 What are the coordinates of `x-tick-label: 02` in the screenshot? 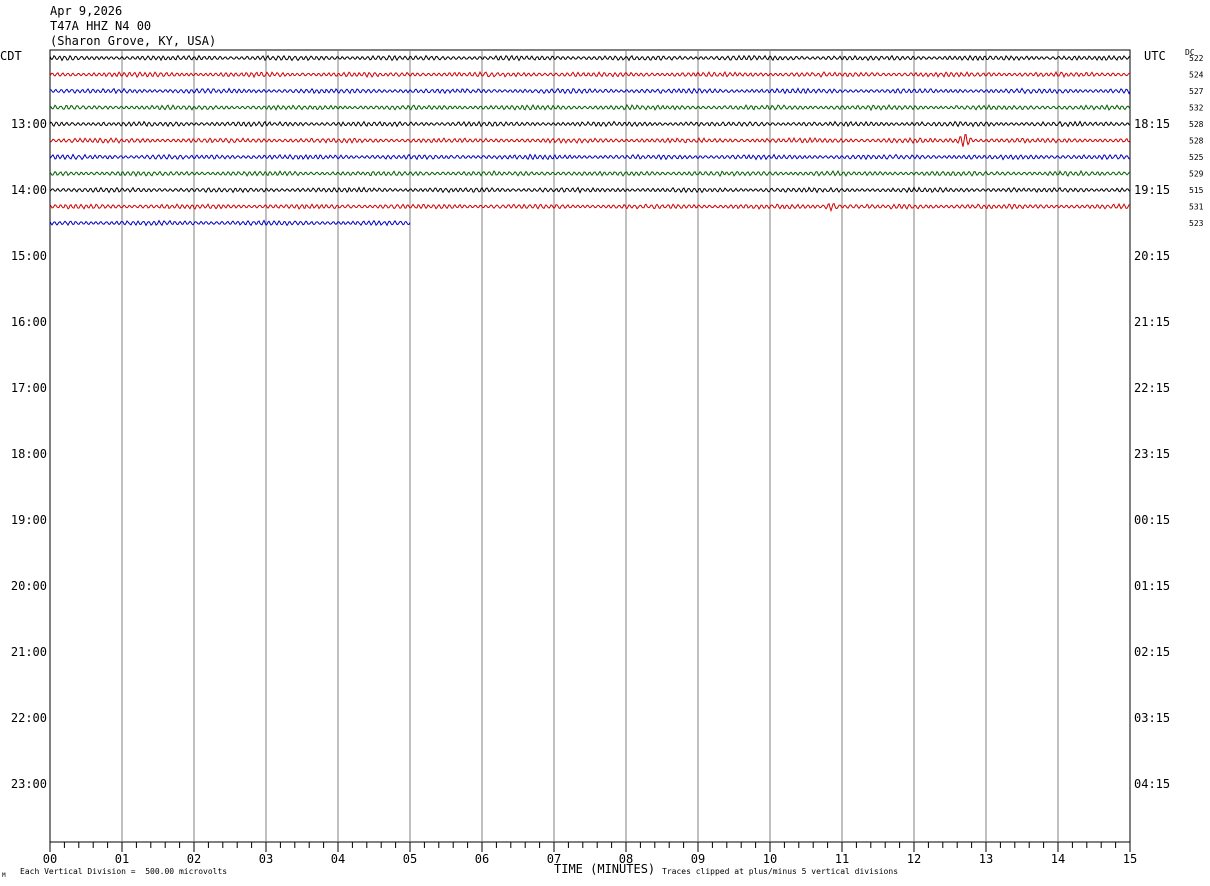 It's located at (194, 859).